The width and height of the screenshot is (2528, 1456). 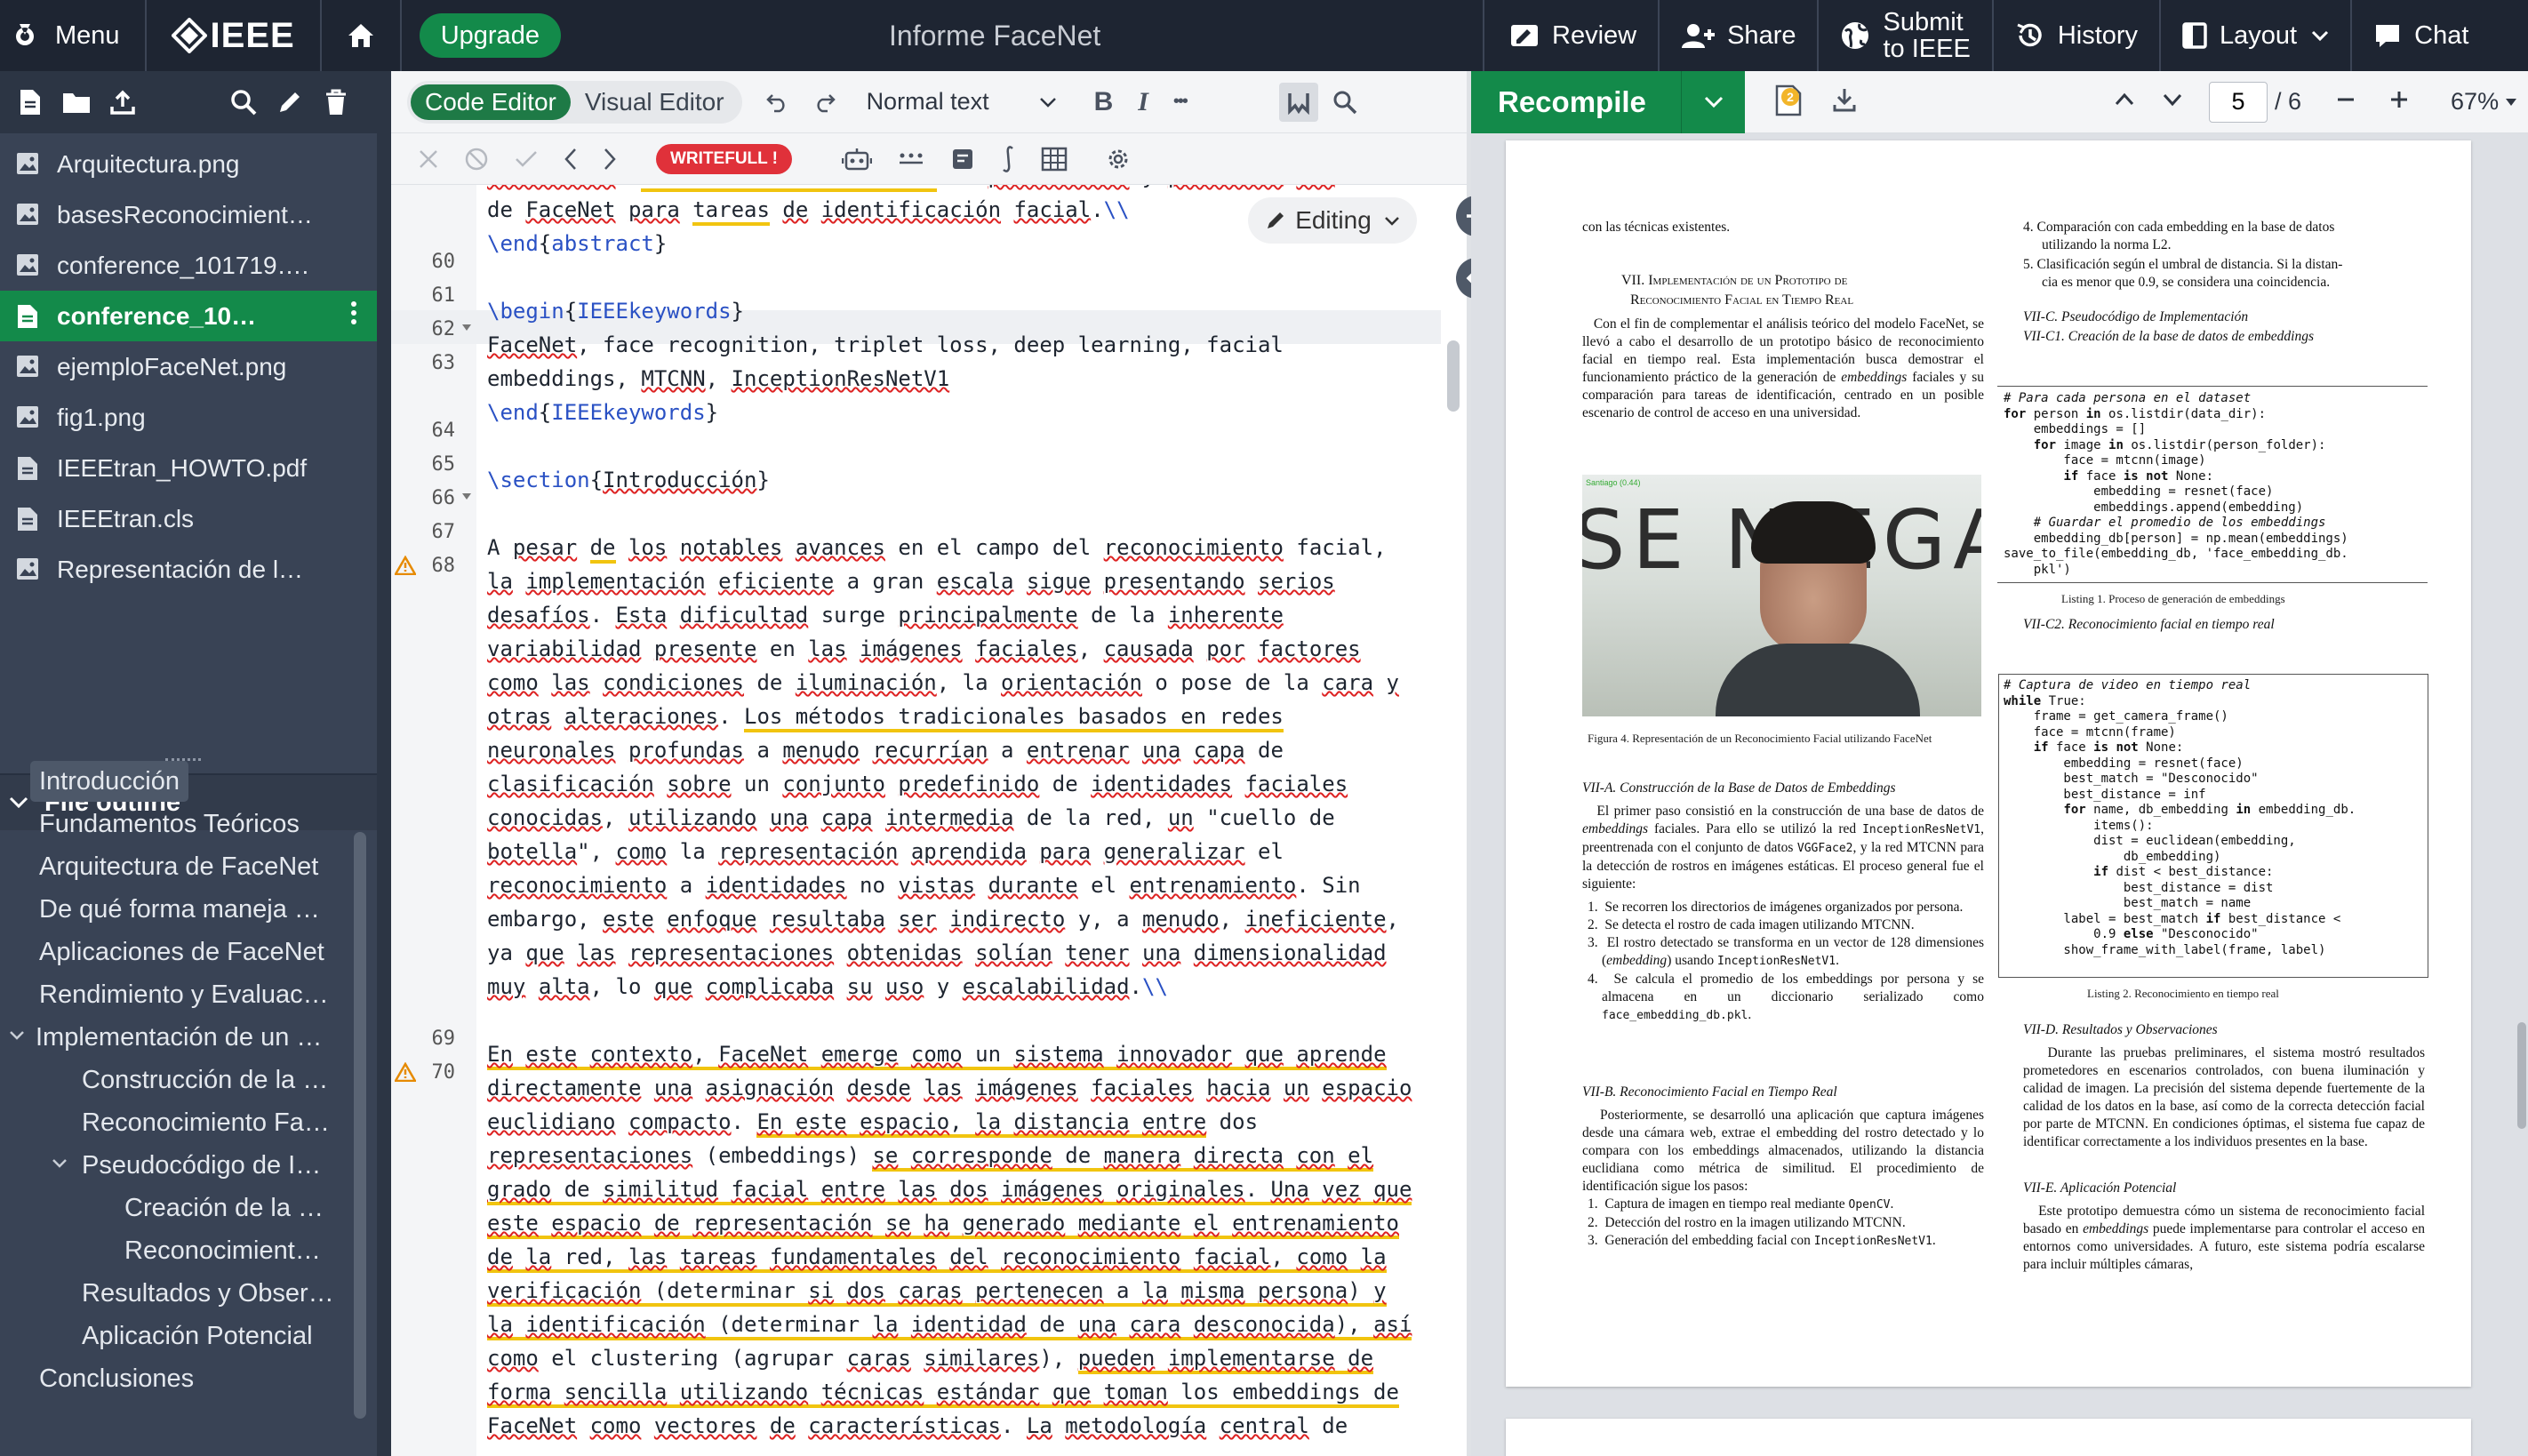 I want to click on ai-assistant-button, so click(x=857, y=159).